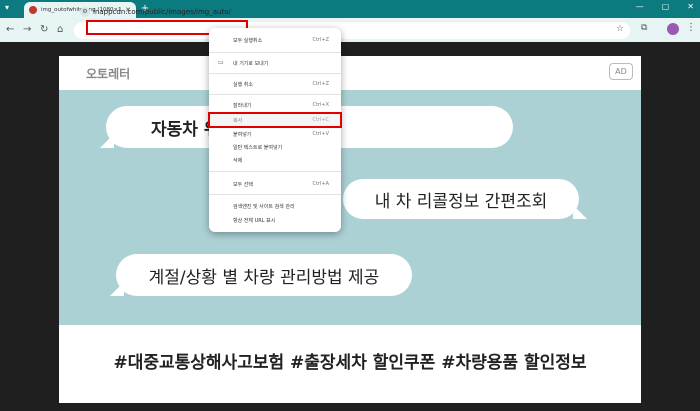 The image size is (700, 411). Describe the element at coordinates (691, 27) in the screenshot. I see `chrome-menu-icon: ⋮` at that location.